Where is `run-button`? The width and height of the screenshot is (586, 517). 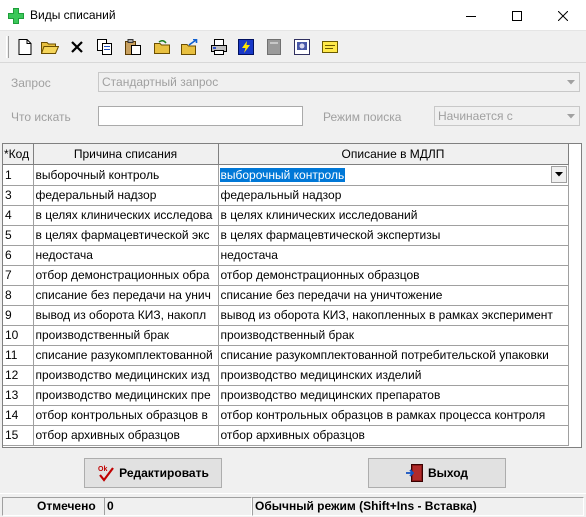 run-button is located at coordinates (246, 47).